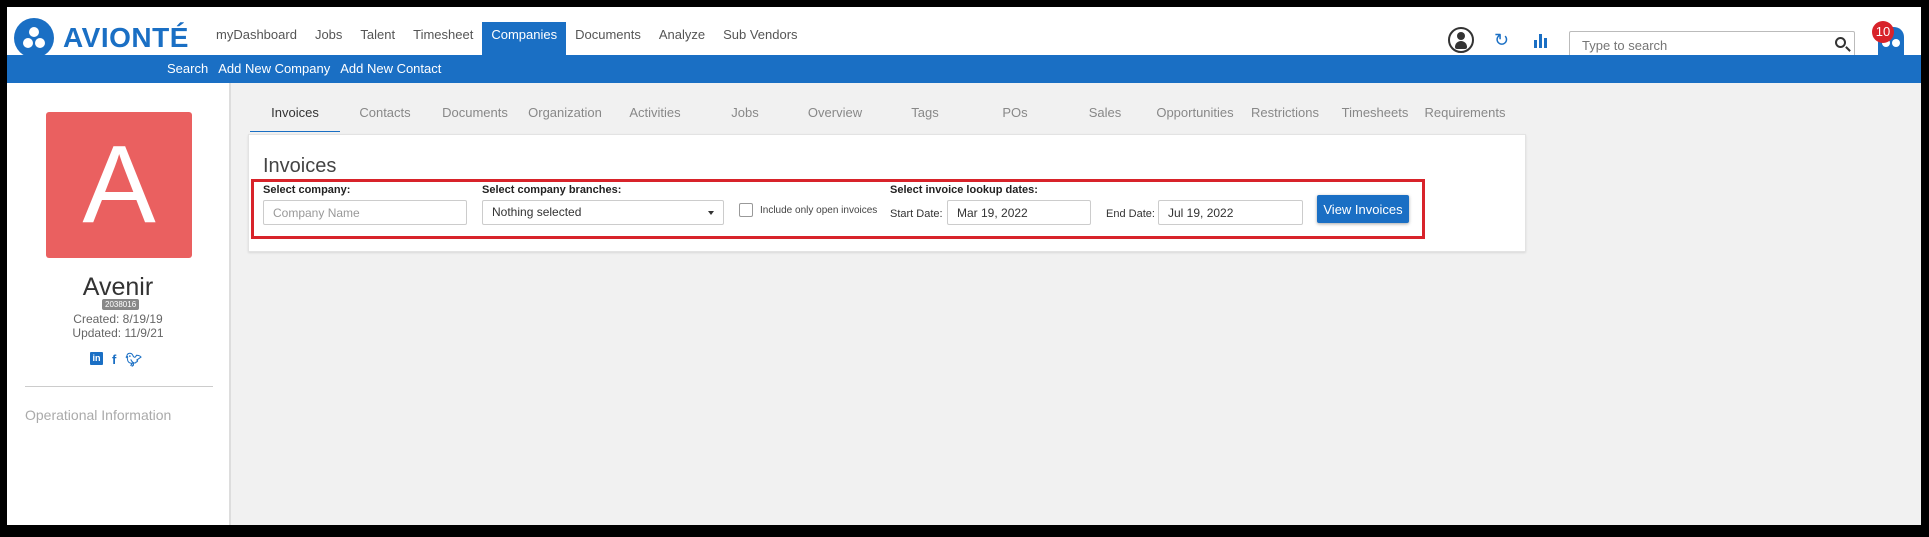 This screenshot has height=537, width=1929. Describe the element at coordinates (1285, 118) in the screenshot. I see `tab-restrictions: Restrictions` at that location.